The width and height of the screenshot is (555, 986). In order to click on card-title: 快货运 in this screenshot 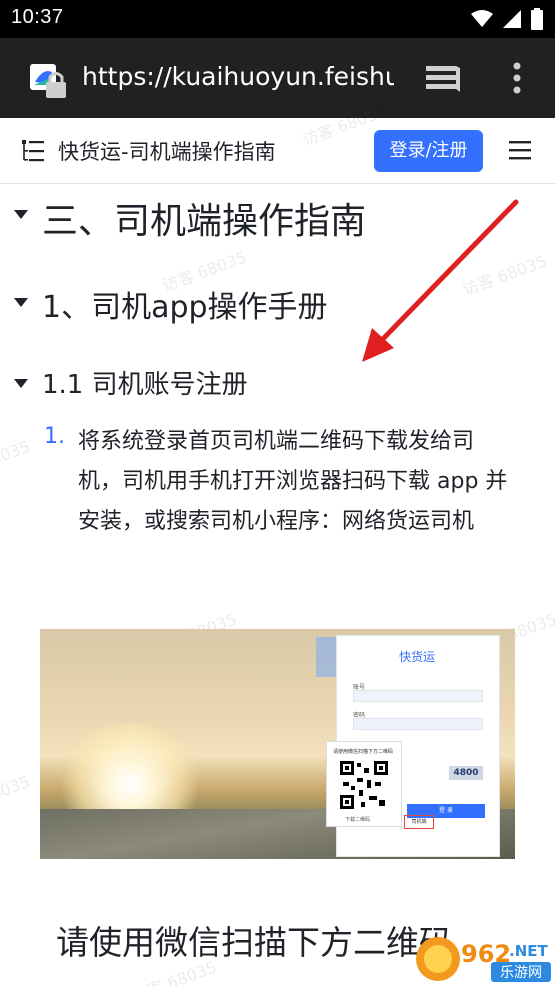, I will do `click(417, 657)`.